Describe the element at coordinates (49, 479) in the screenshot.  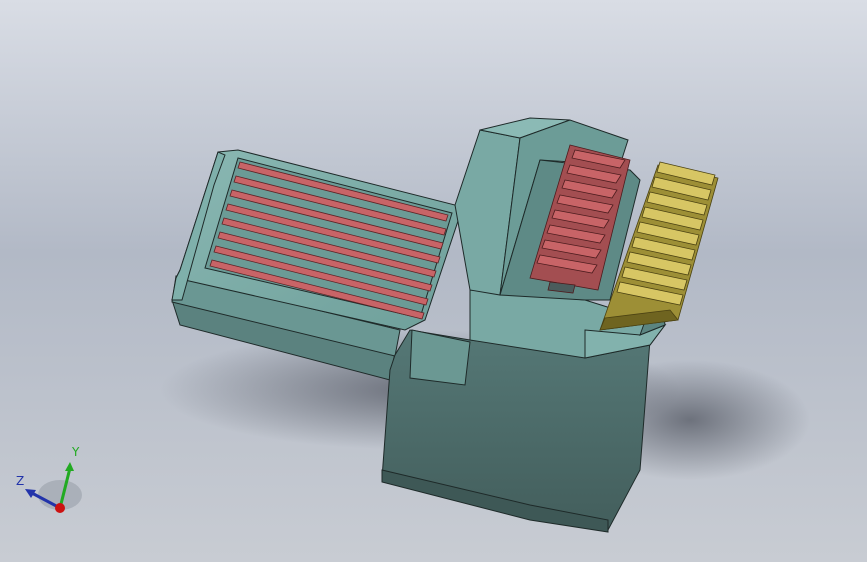
I see `coordinate-triad: Y Z` at that location.